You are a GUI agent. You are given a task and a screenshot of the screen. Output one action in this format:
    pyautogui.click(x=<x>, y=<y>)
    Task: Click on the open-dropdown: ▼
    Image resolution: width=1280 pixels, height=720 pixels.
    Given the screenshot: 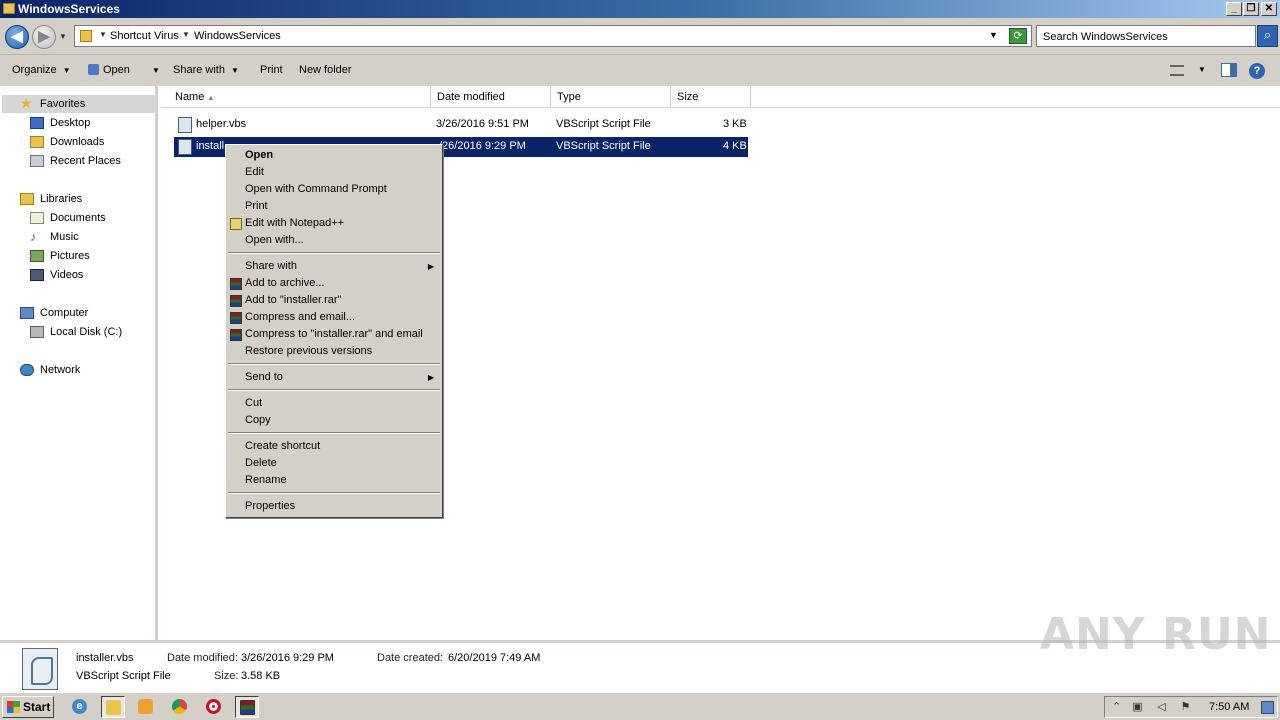 What is the action you would take?
    pyautogui.click(x=153, y=70)
    